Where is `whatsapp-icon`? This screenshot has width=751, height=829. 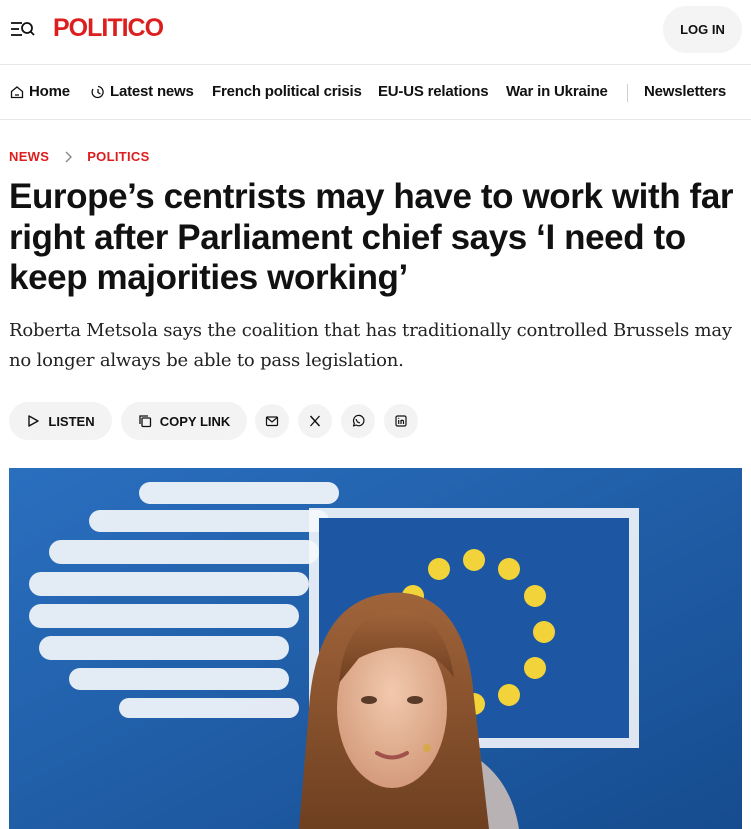 whatsapp-icon is located at coordinates (358, 420).